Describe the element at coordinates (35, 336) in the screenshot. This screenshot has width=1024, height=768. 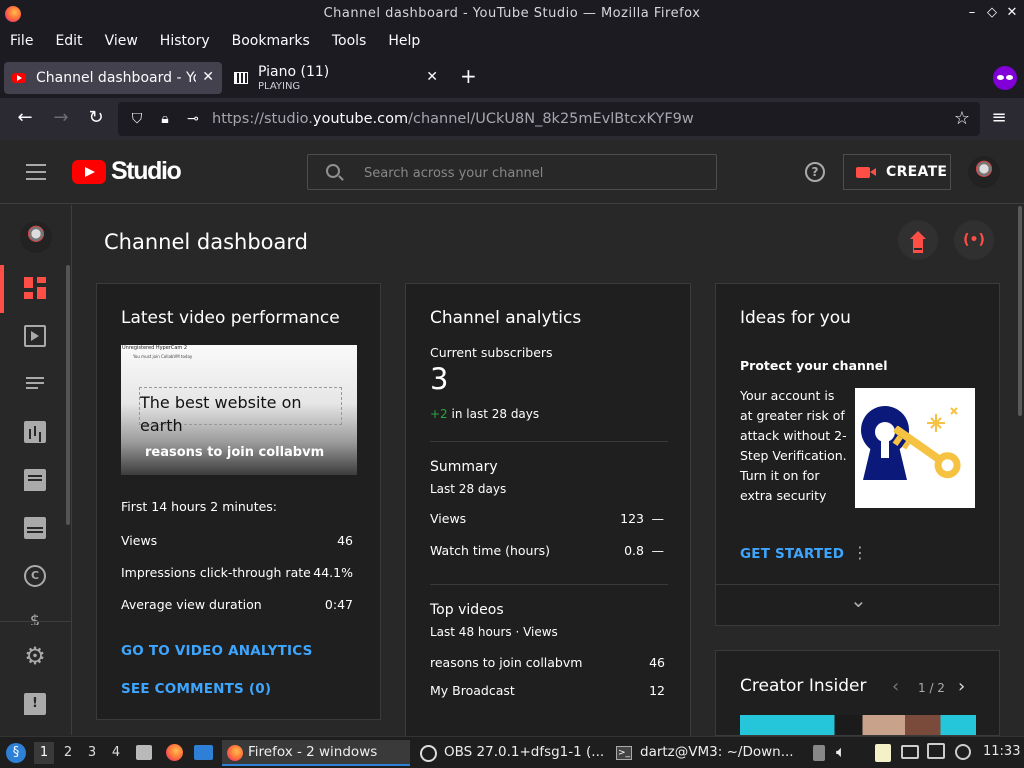
I see `content-icon` at that location.